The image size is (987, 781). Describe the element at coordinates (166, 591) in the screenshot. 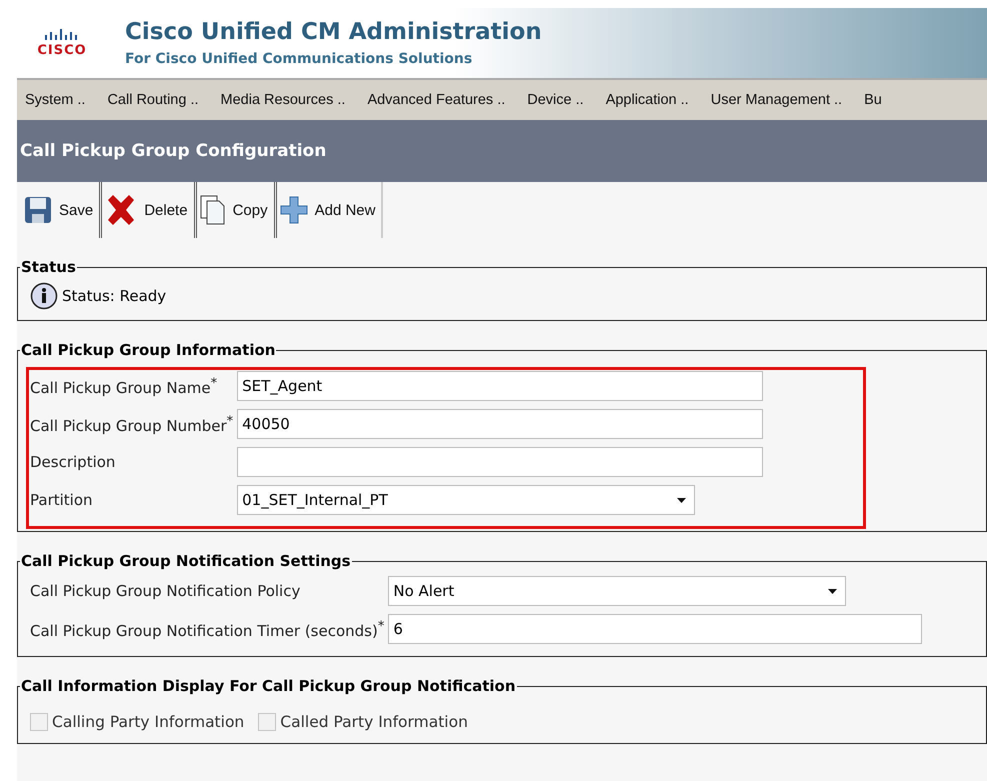

I see `field-label: Call Pickup Group Notification Policy` at that location.